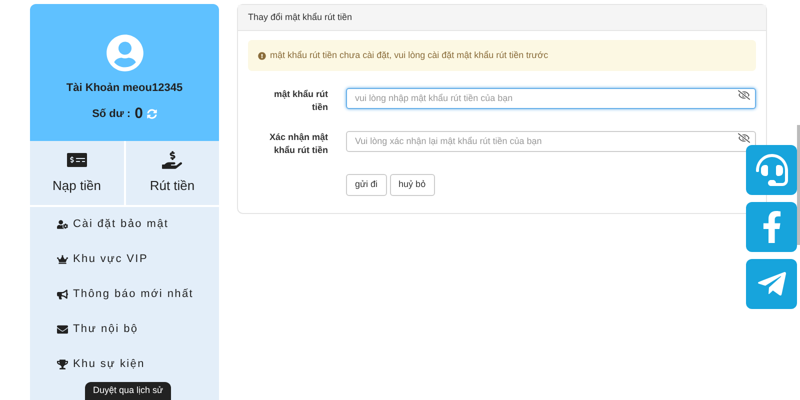 The width and height of the screenshot is (800, 400). Describe the element at coordinates (124, 88) in the screenshot. I see `account-name: Tài Khoản meou12345` at that location.